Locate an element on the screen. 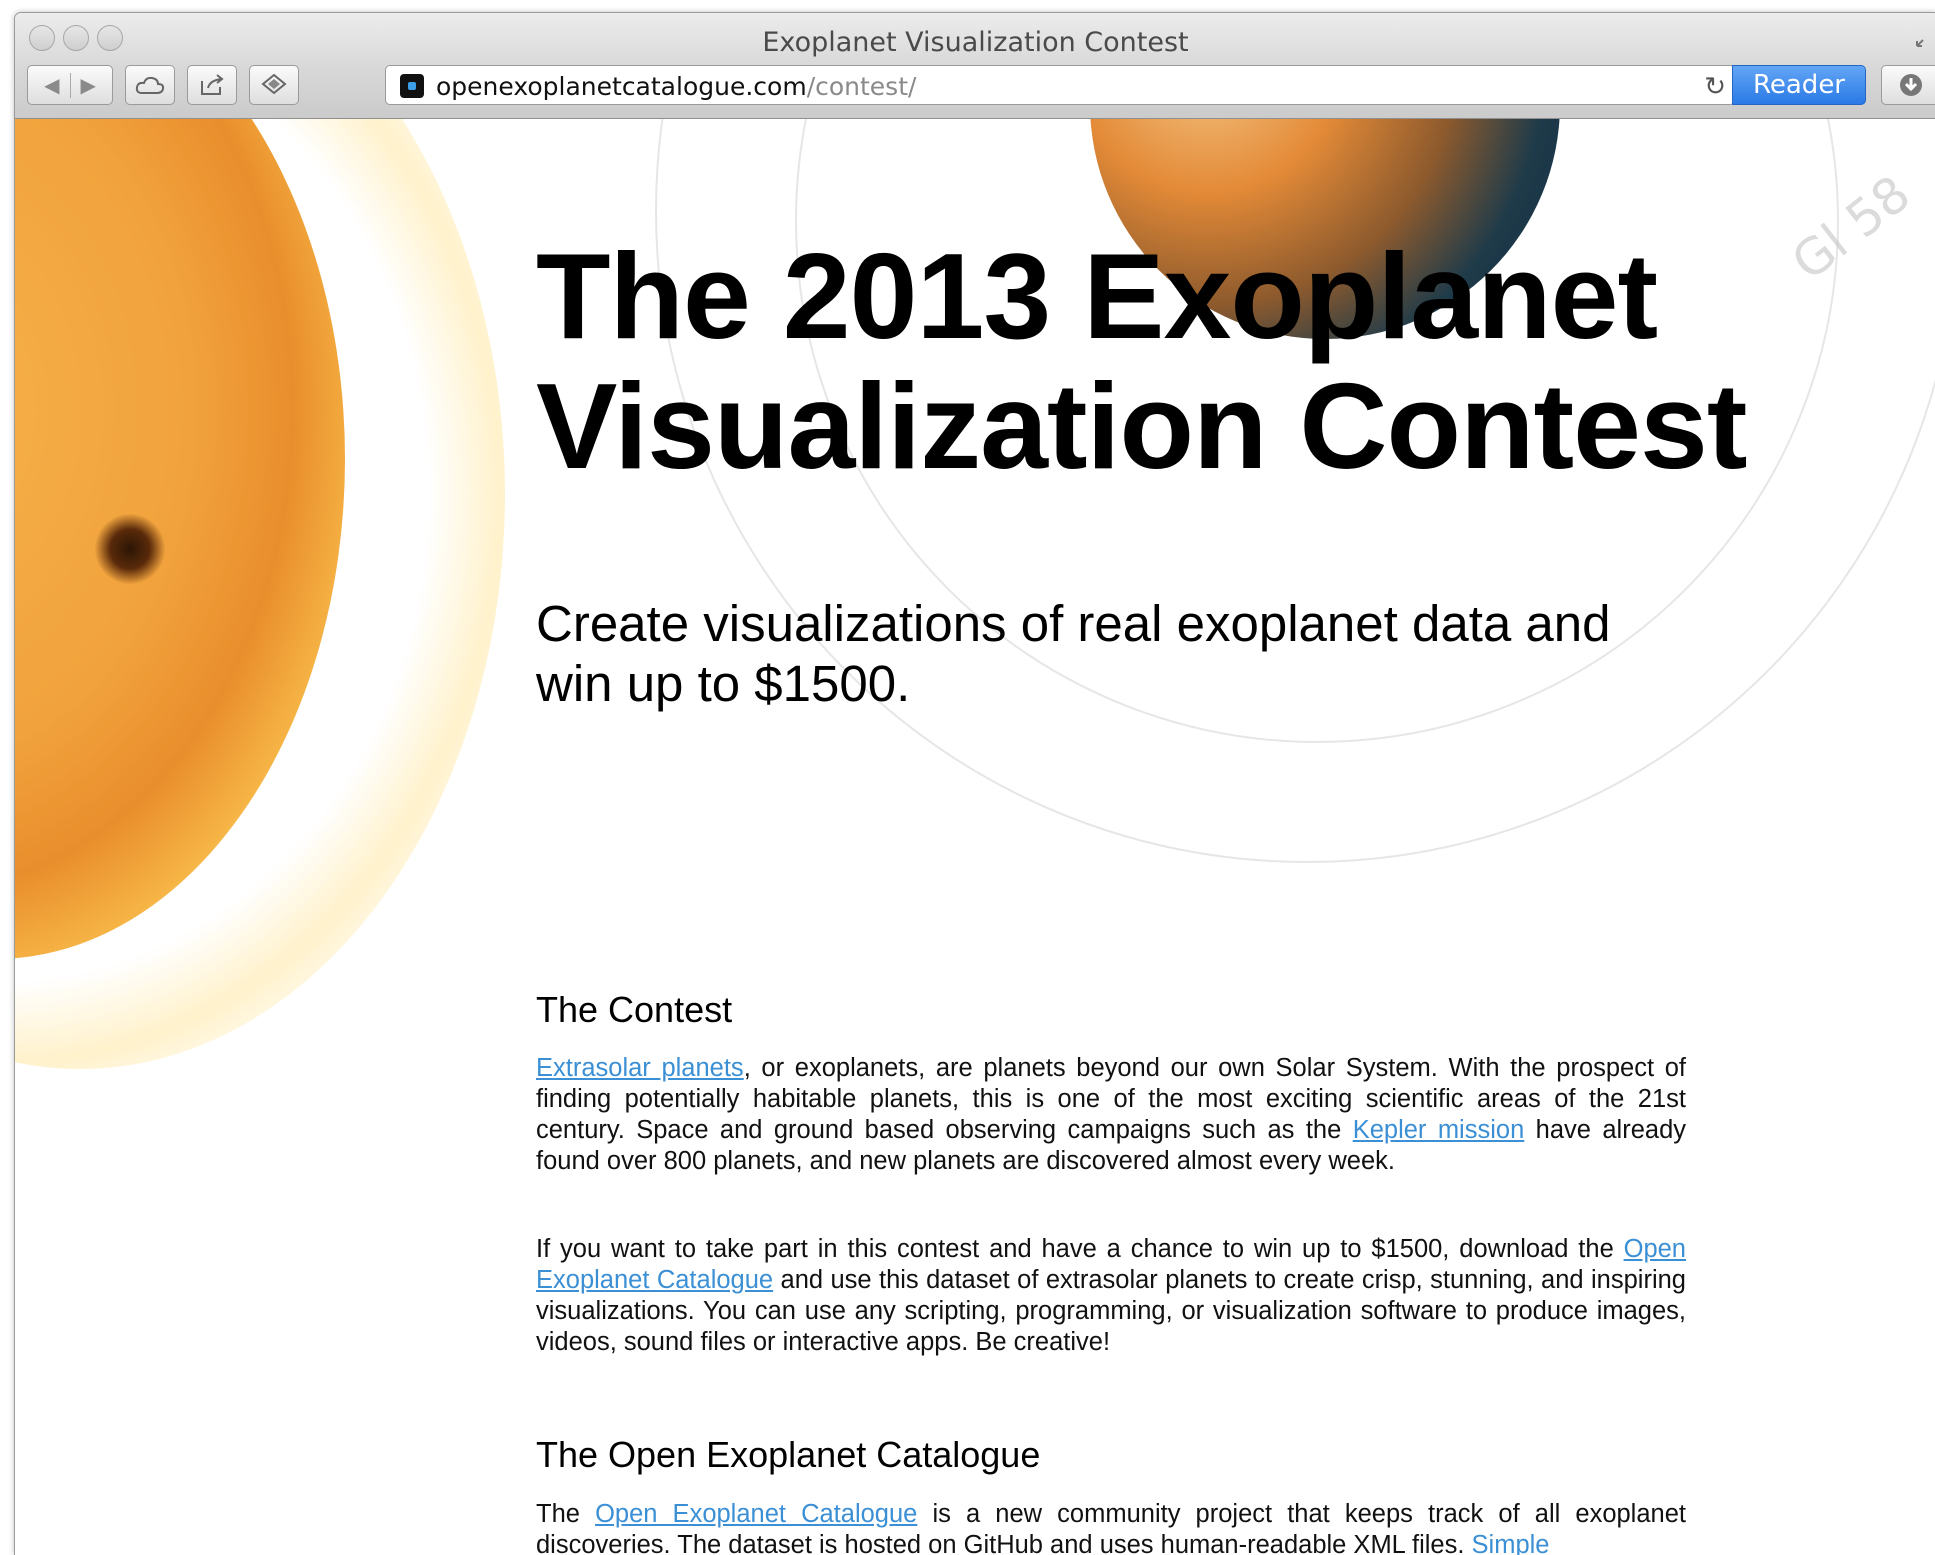 Image resolution: width=1935 pixels, height=1555 pixels. sunspot-graphic is located at coordinates (130, 549).